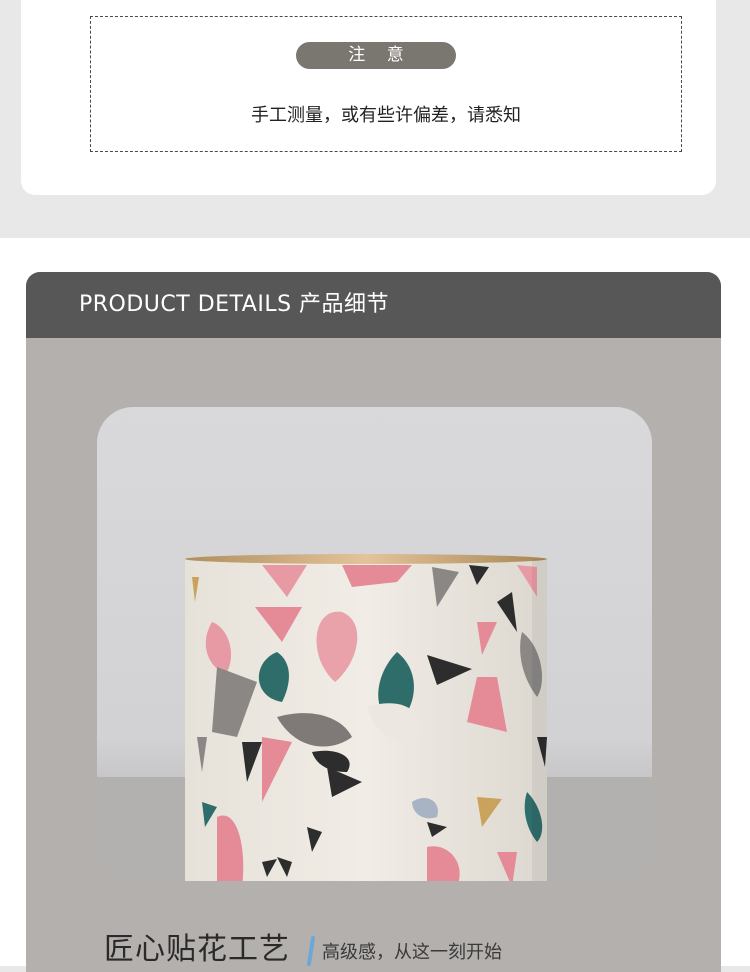 The image size is (750, 972). What do you see at coordinates (412, 952) in the screenshot?
I see `caption-subtitle: 高级感，从这一刻开始` at bounding box center [412, 952].